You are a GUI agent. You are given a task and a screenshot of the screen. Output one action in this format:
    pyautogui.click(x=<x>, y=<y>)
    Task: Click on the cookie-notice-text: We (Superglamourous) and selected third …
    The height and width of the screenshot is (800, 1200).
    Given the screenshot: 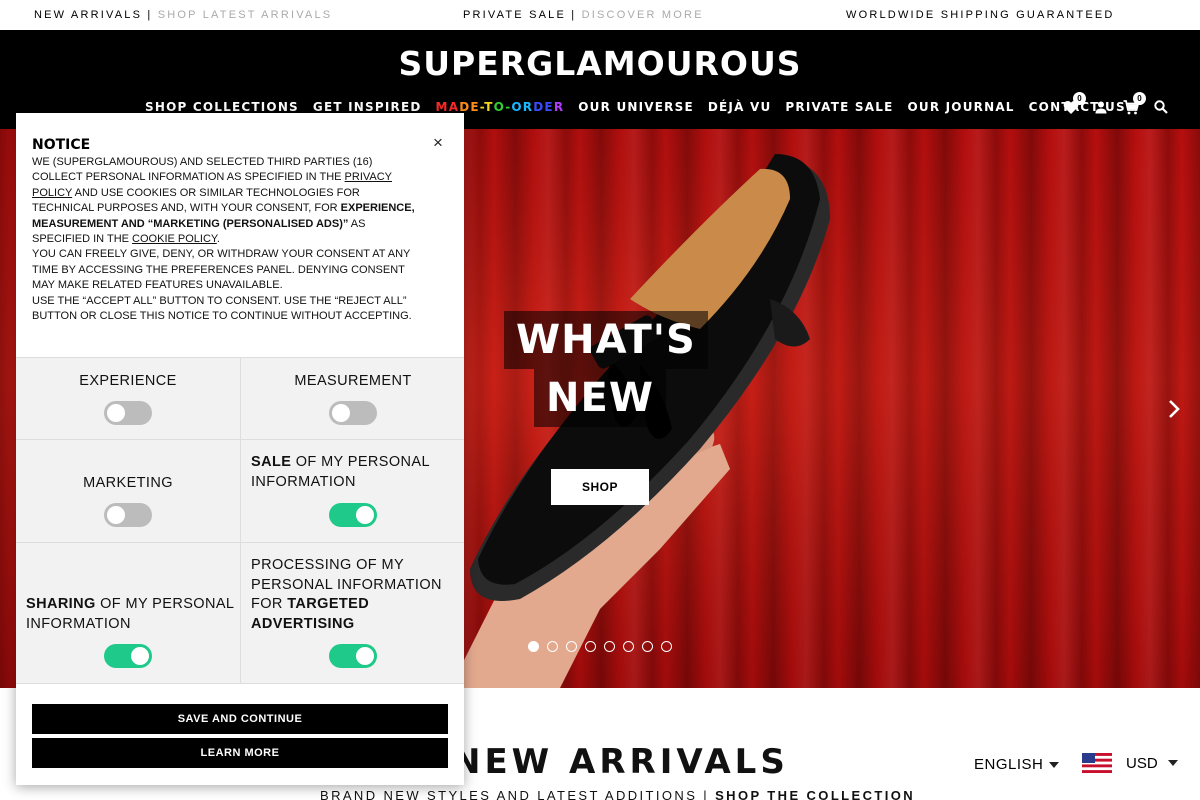 What is the action you would take?
    pyautogui.click(x=223, y=239)
    